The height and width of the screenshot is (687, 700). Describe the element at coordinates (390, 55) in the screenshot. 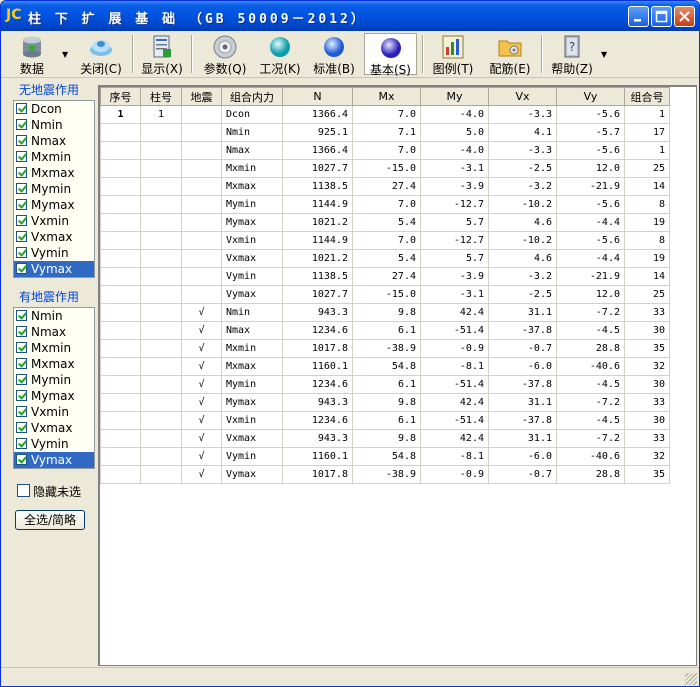

I see `basic-button: 基本(S)` at that location.